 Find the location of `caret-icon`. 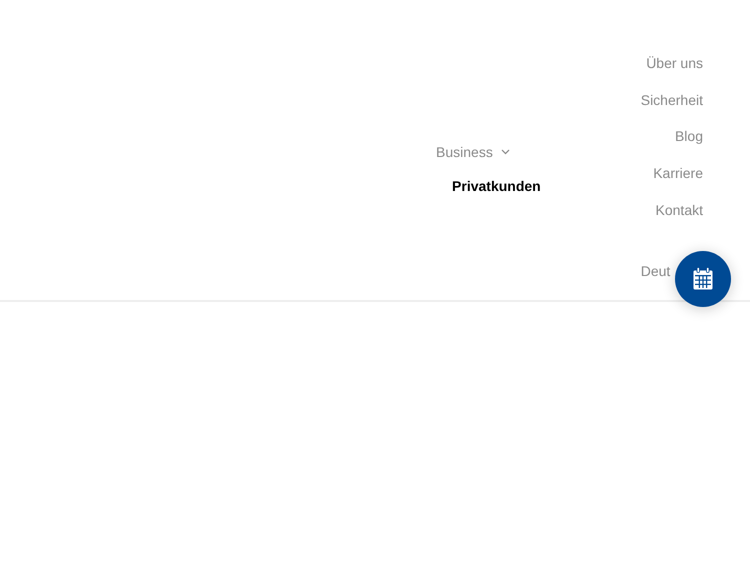

caret-icon is located at coordinates (505, 152).